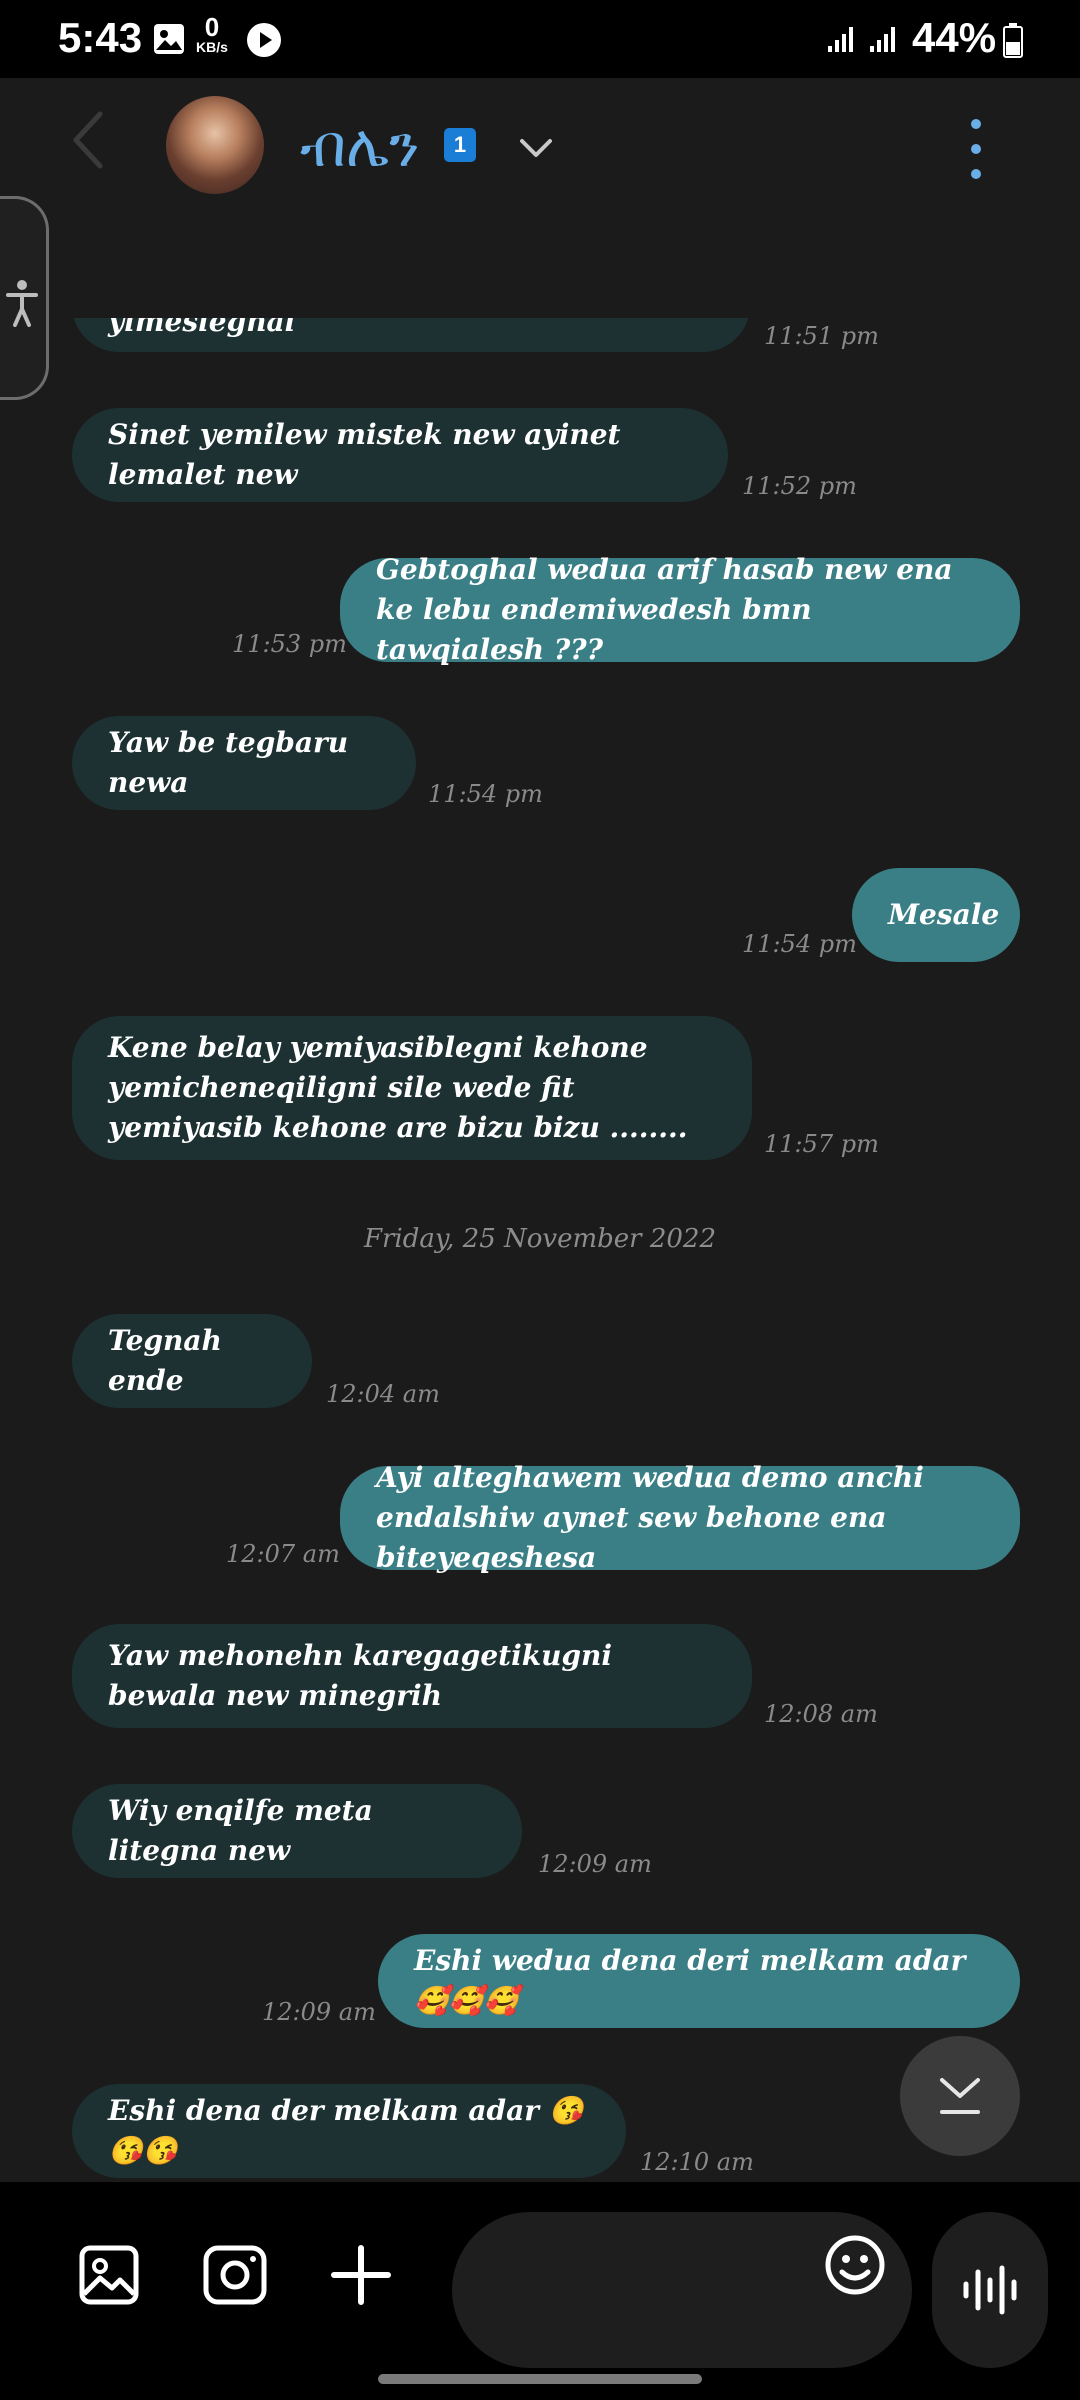 The height and width of the screenshot is (2400, 1080). What do you see at coordinates (88, 140) in the screenshot?
I see `back-icon` at bounding box center [88, 140].